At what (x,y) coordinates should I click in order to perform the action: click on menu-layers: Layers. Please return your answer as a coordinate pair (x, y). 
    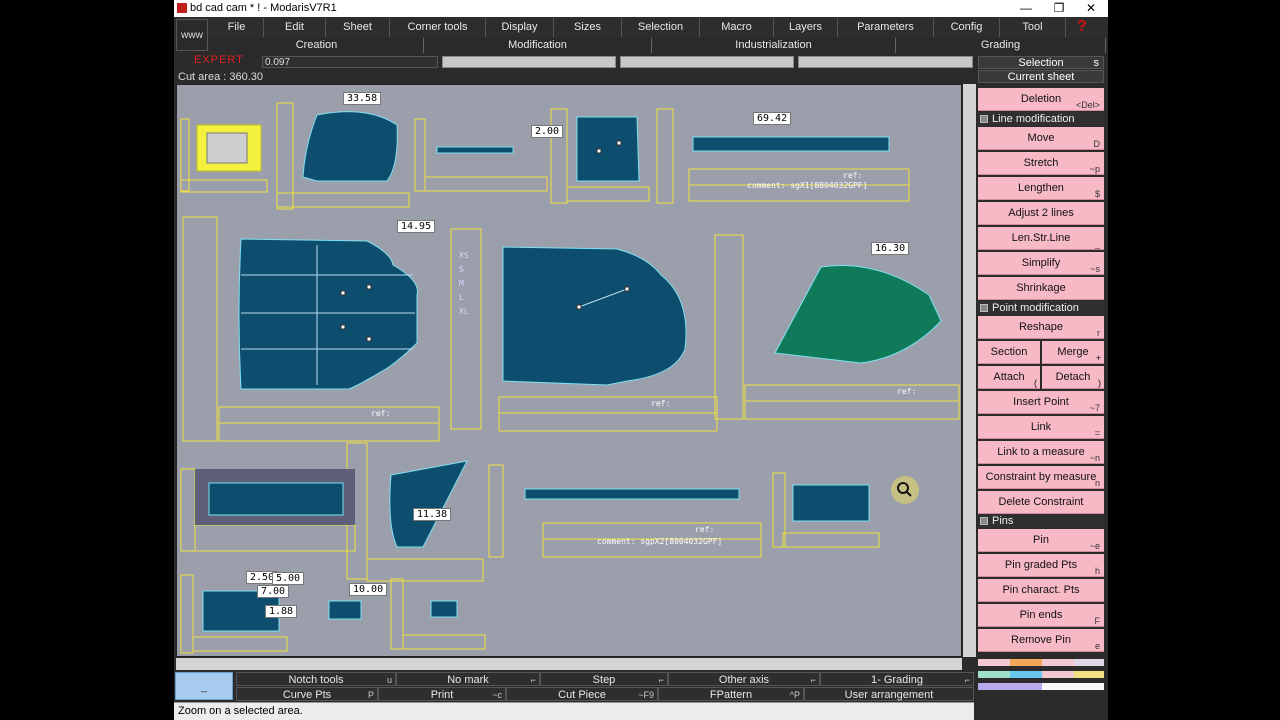
    Looking at the image, I should click on (806, 27).